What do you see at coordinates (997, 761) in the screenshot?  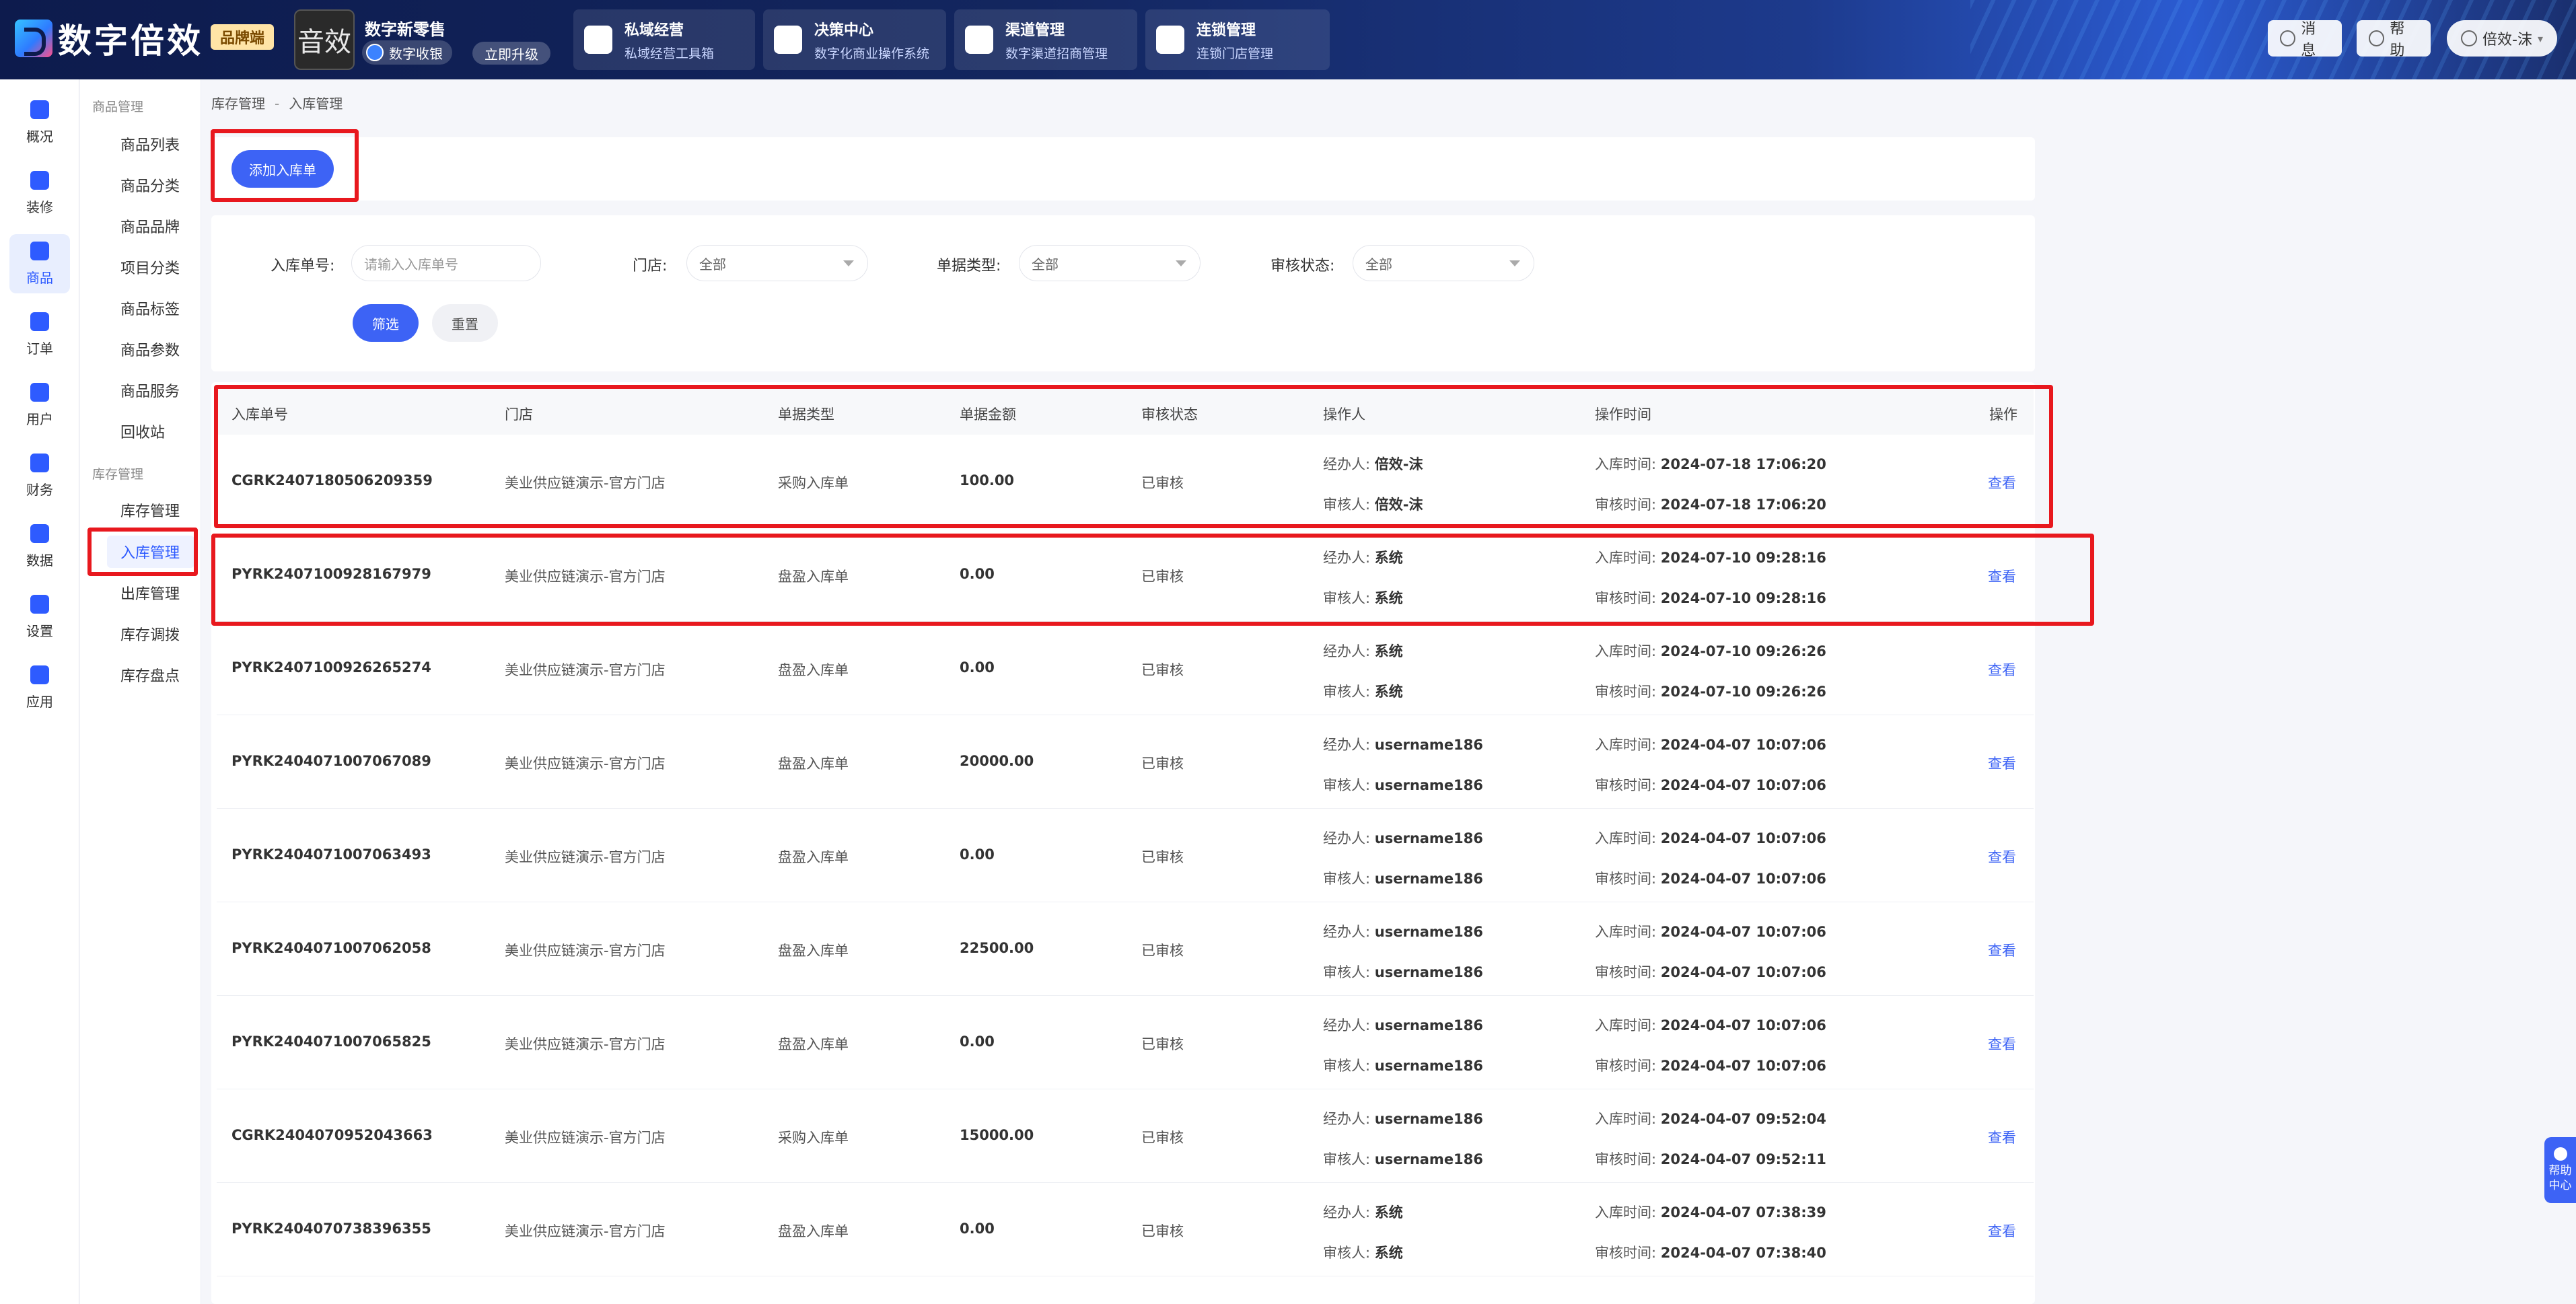 I see `order-amount: 20000.00` at bounding box center [997, 761].